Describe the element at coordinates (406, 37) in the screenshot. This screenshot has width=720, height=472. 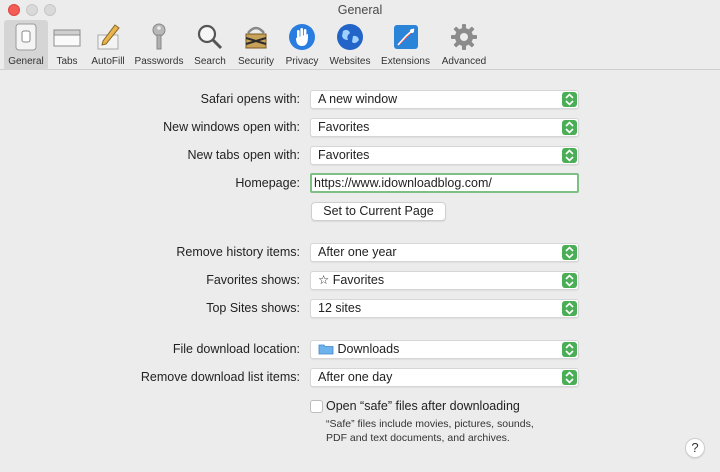
I see `extensions-icon` at that location.